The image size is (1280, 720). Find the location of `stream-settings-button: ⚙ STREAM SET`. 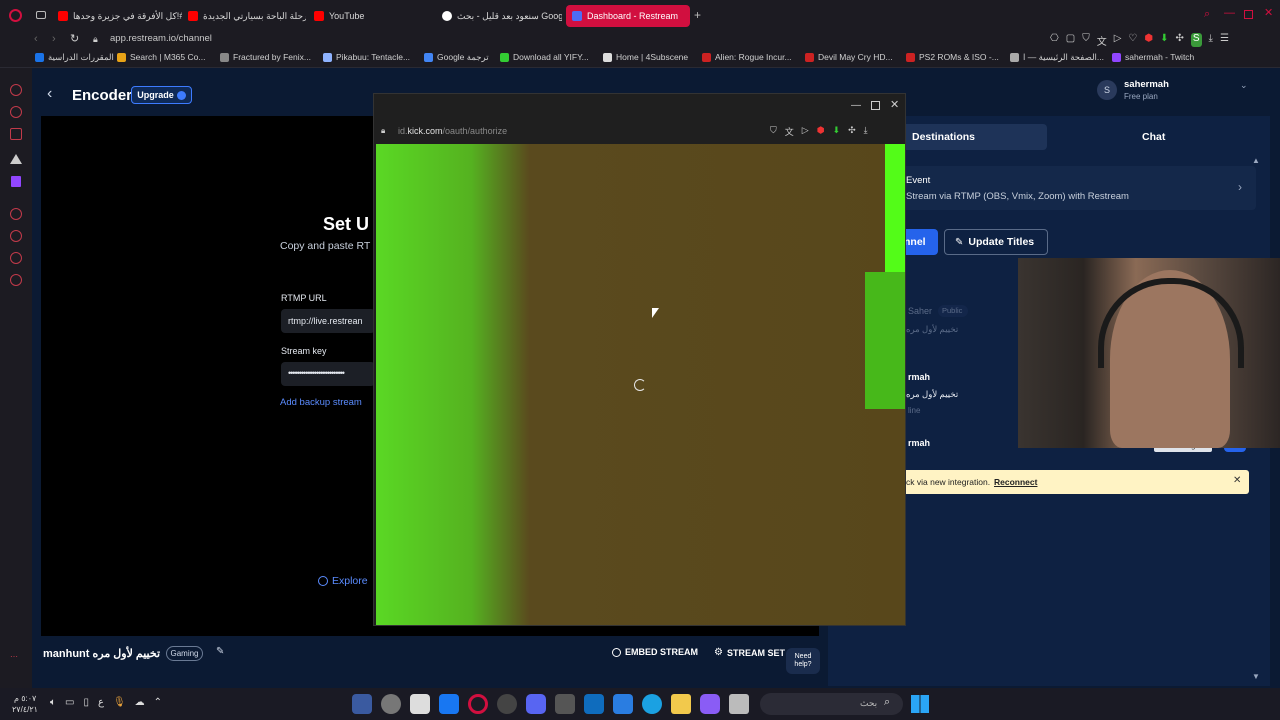

stream-settings-button: ⚙ STREAM SET is located at coordinates (749, 652).